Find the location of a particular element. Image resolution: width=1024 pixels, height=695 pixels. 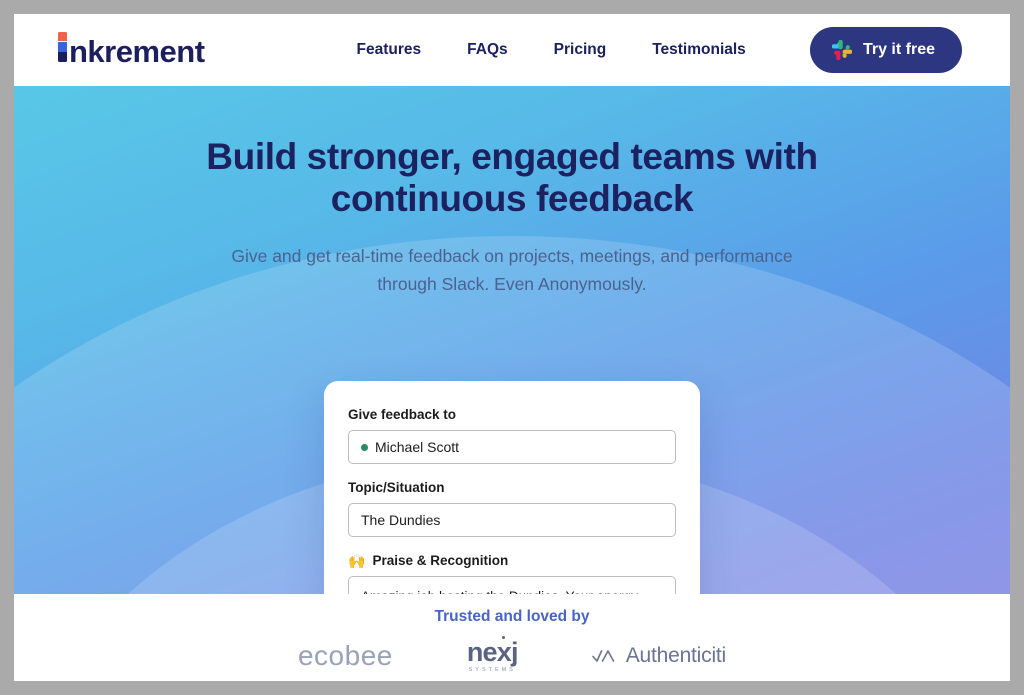

cta-label: Try it free is located at coordinates (898, 49).